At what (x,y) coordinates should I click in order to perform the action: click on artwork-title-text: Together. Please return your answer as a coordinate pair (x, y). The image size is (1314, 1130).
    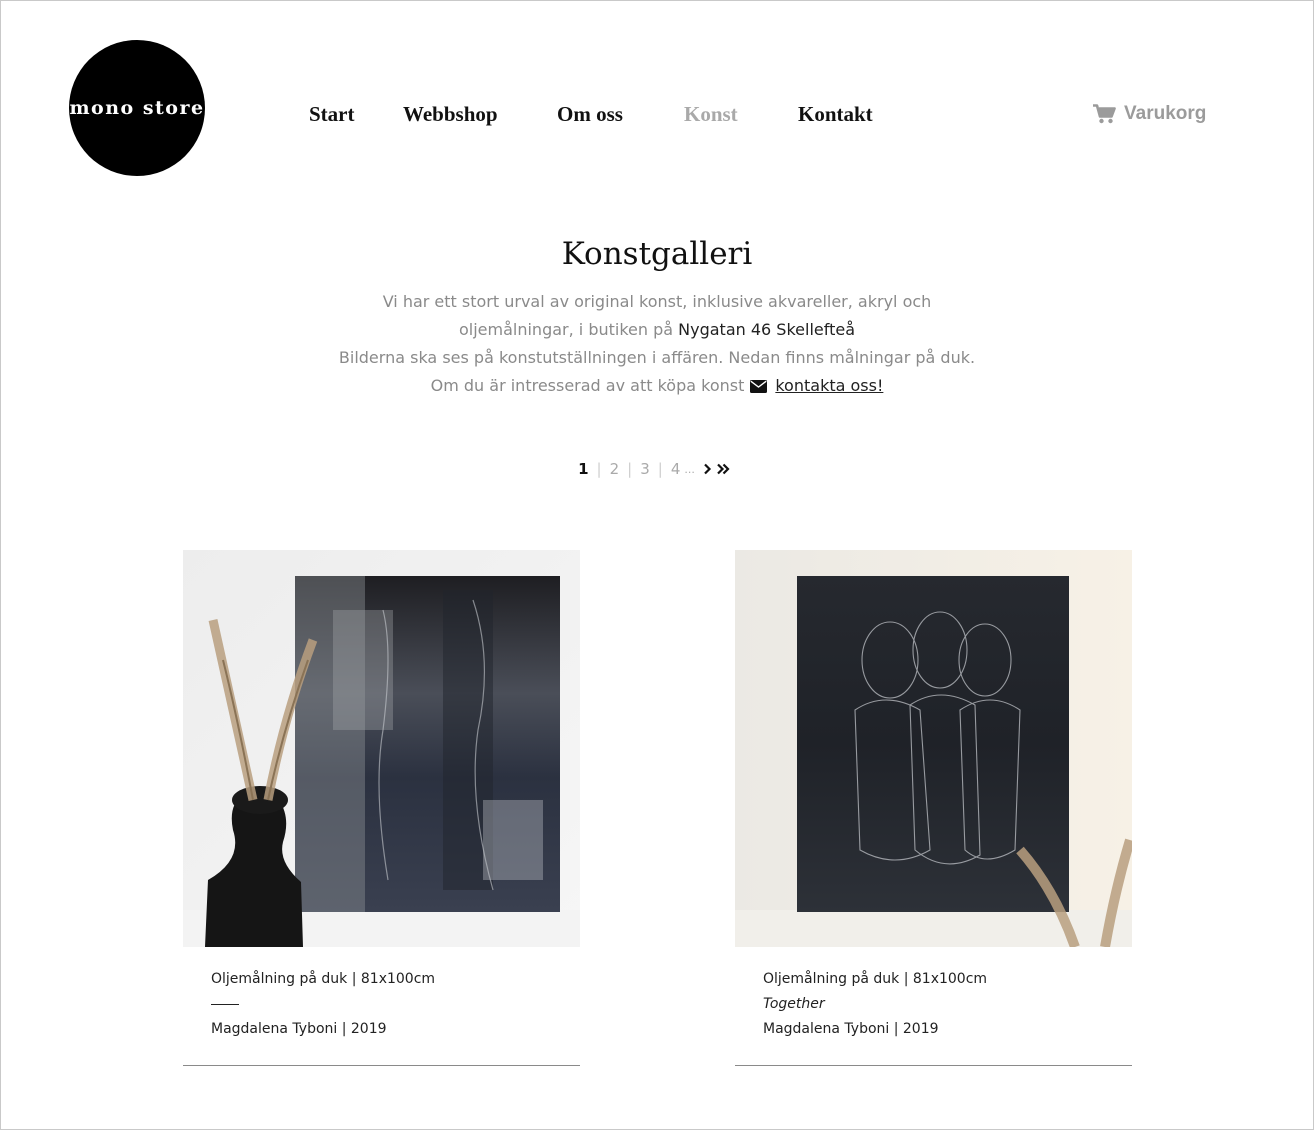
    Looking at the image, I should click on (794, 1004).